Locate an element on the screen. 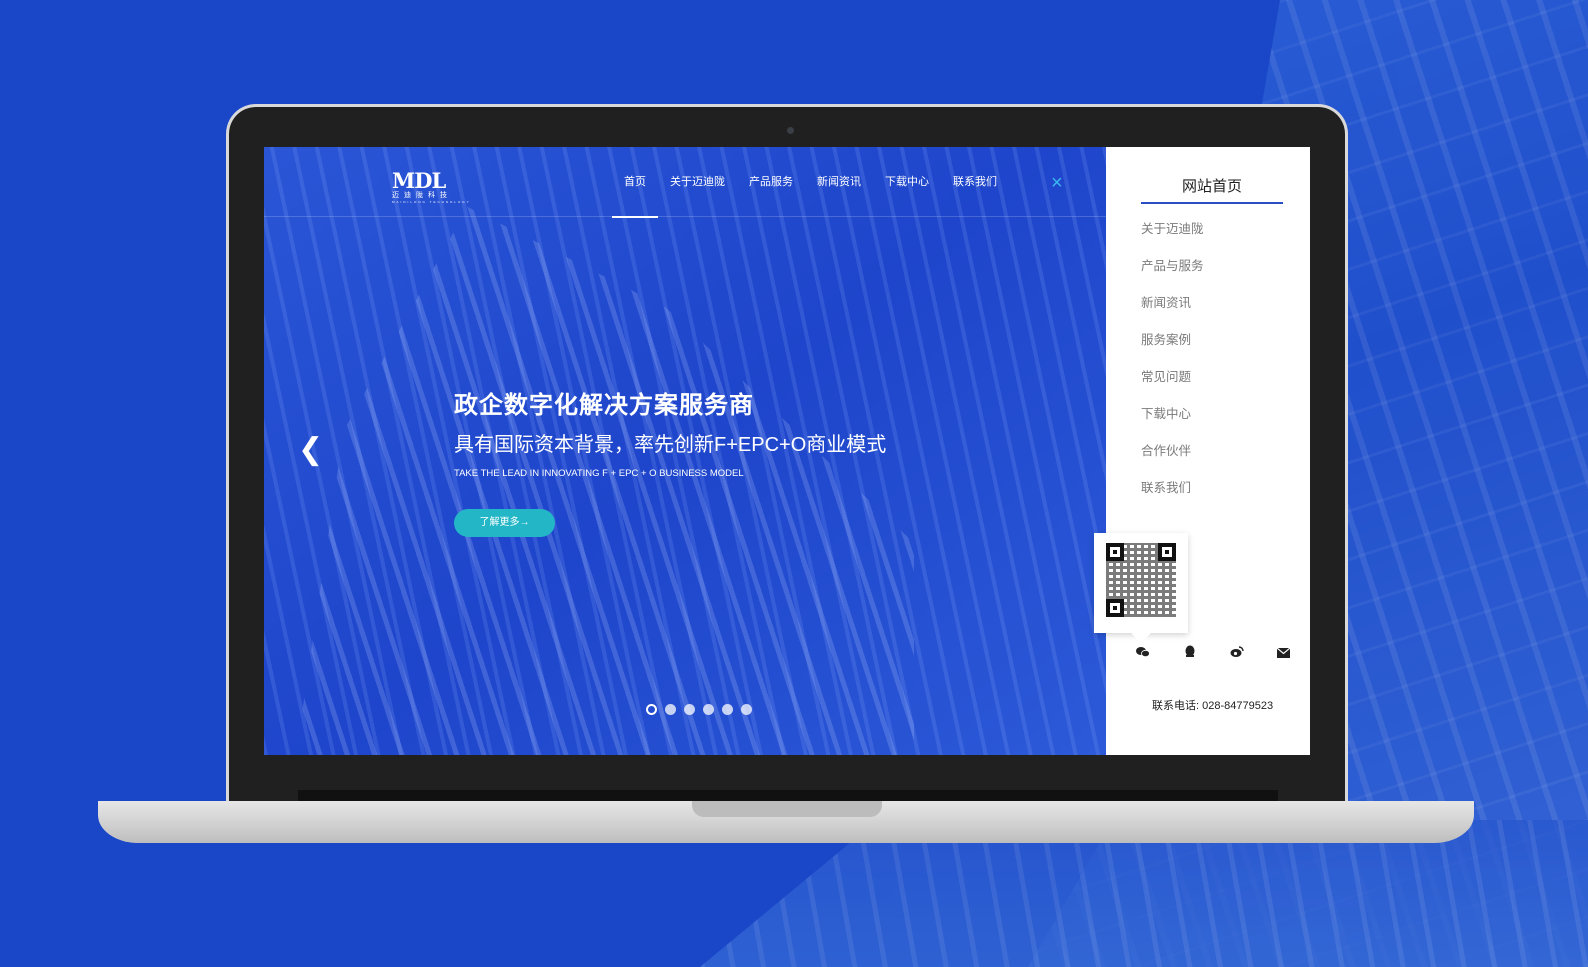 The height and width of the screenshot is (967, 1588). nav-item-news: 新闻资讯 is located at coordinates (839, 182).